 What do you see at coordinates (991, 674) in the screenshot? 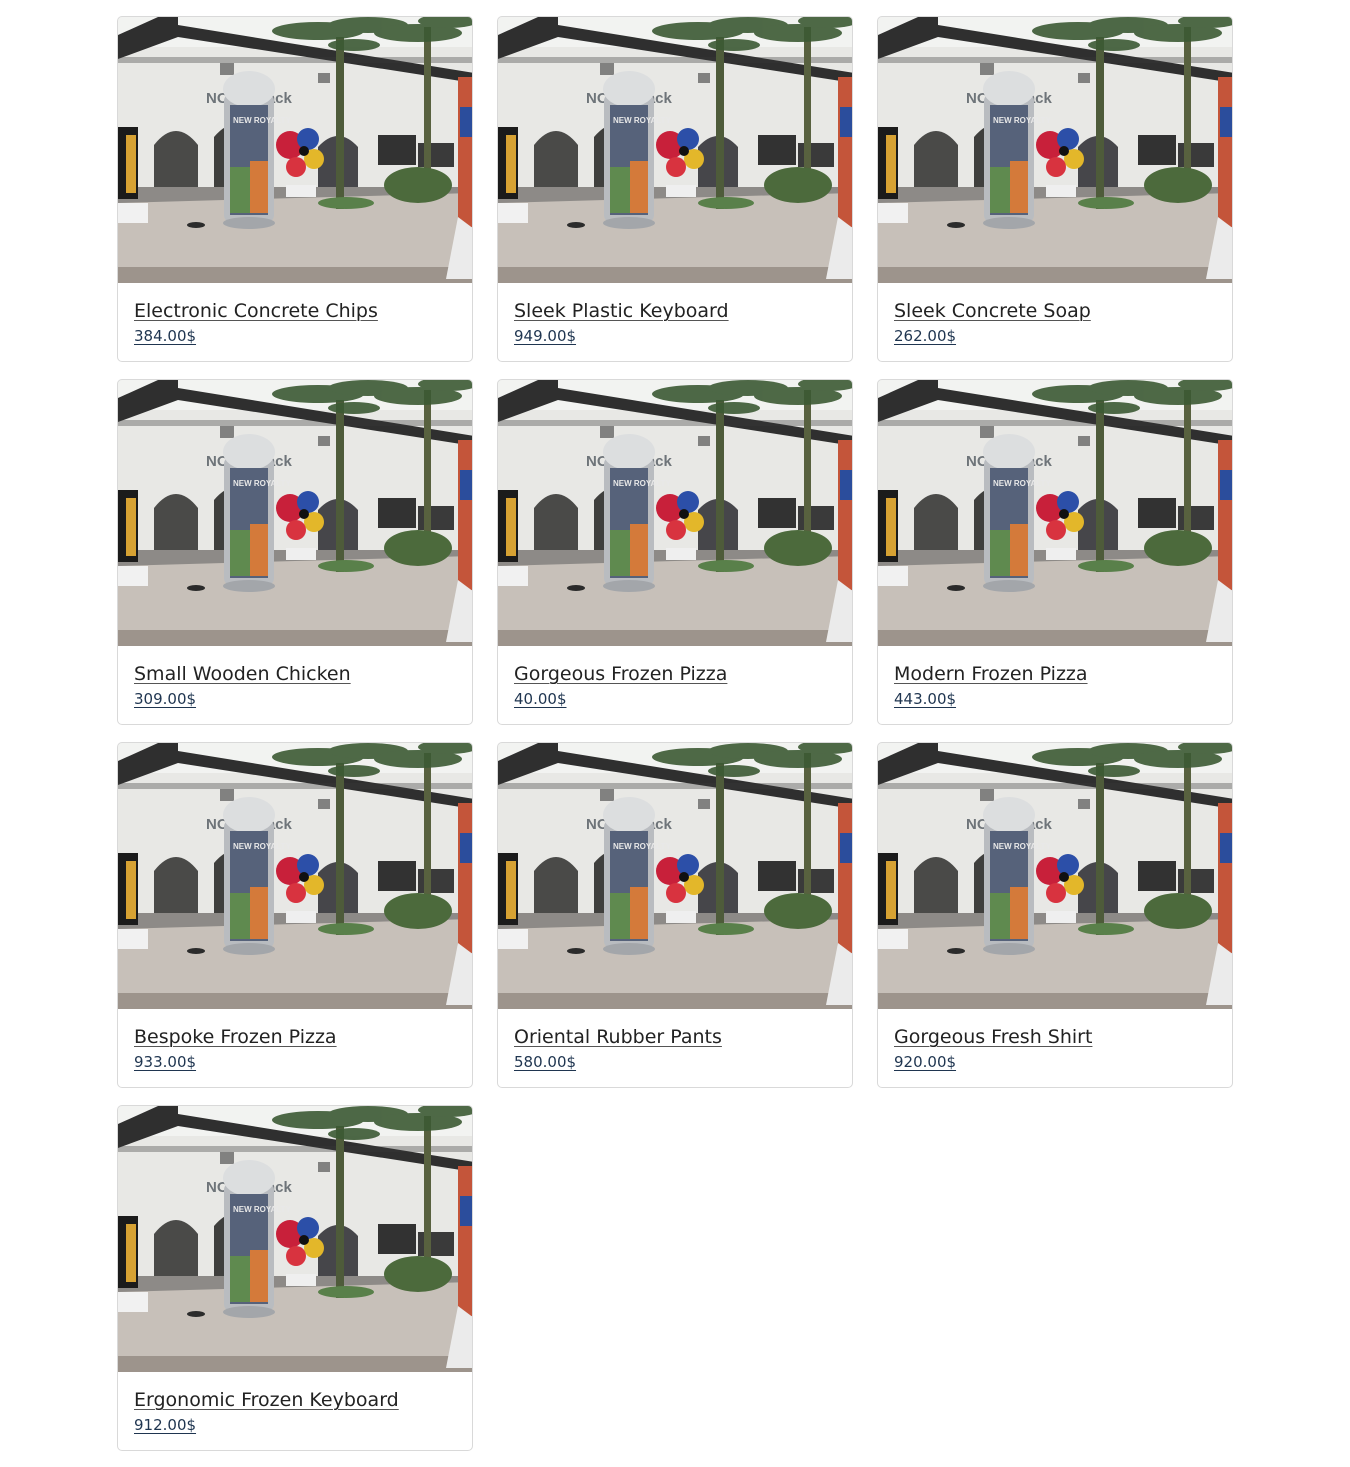
I see `product-name-link: Modern Frozen Pizza` at bounding box center [991, 674].